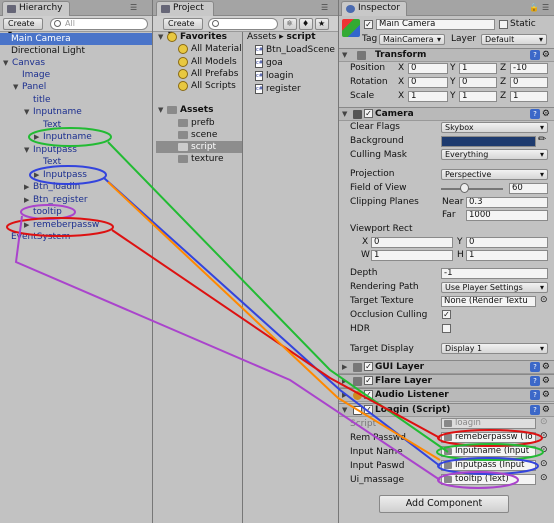 This screenshot has width=554, height=523. I want to click on tree-item-inputpass-child: ▶ Inputpass, so click(60, 175).